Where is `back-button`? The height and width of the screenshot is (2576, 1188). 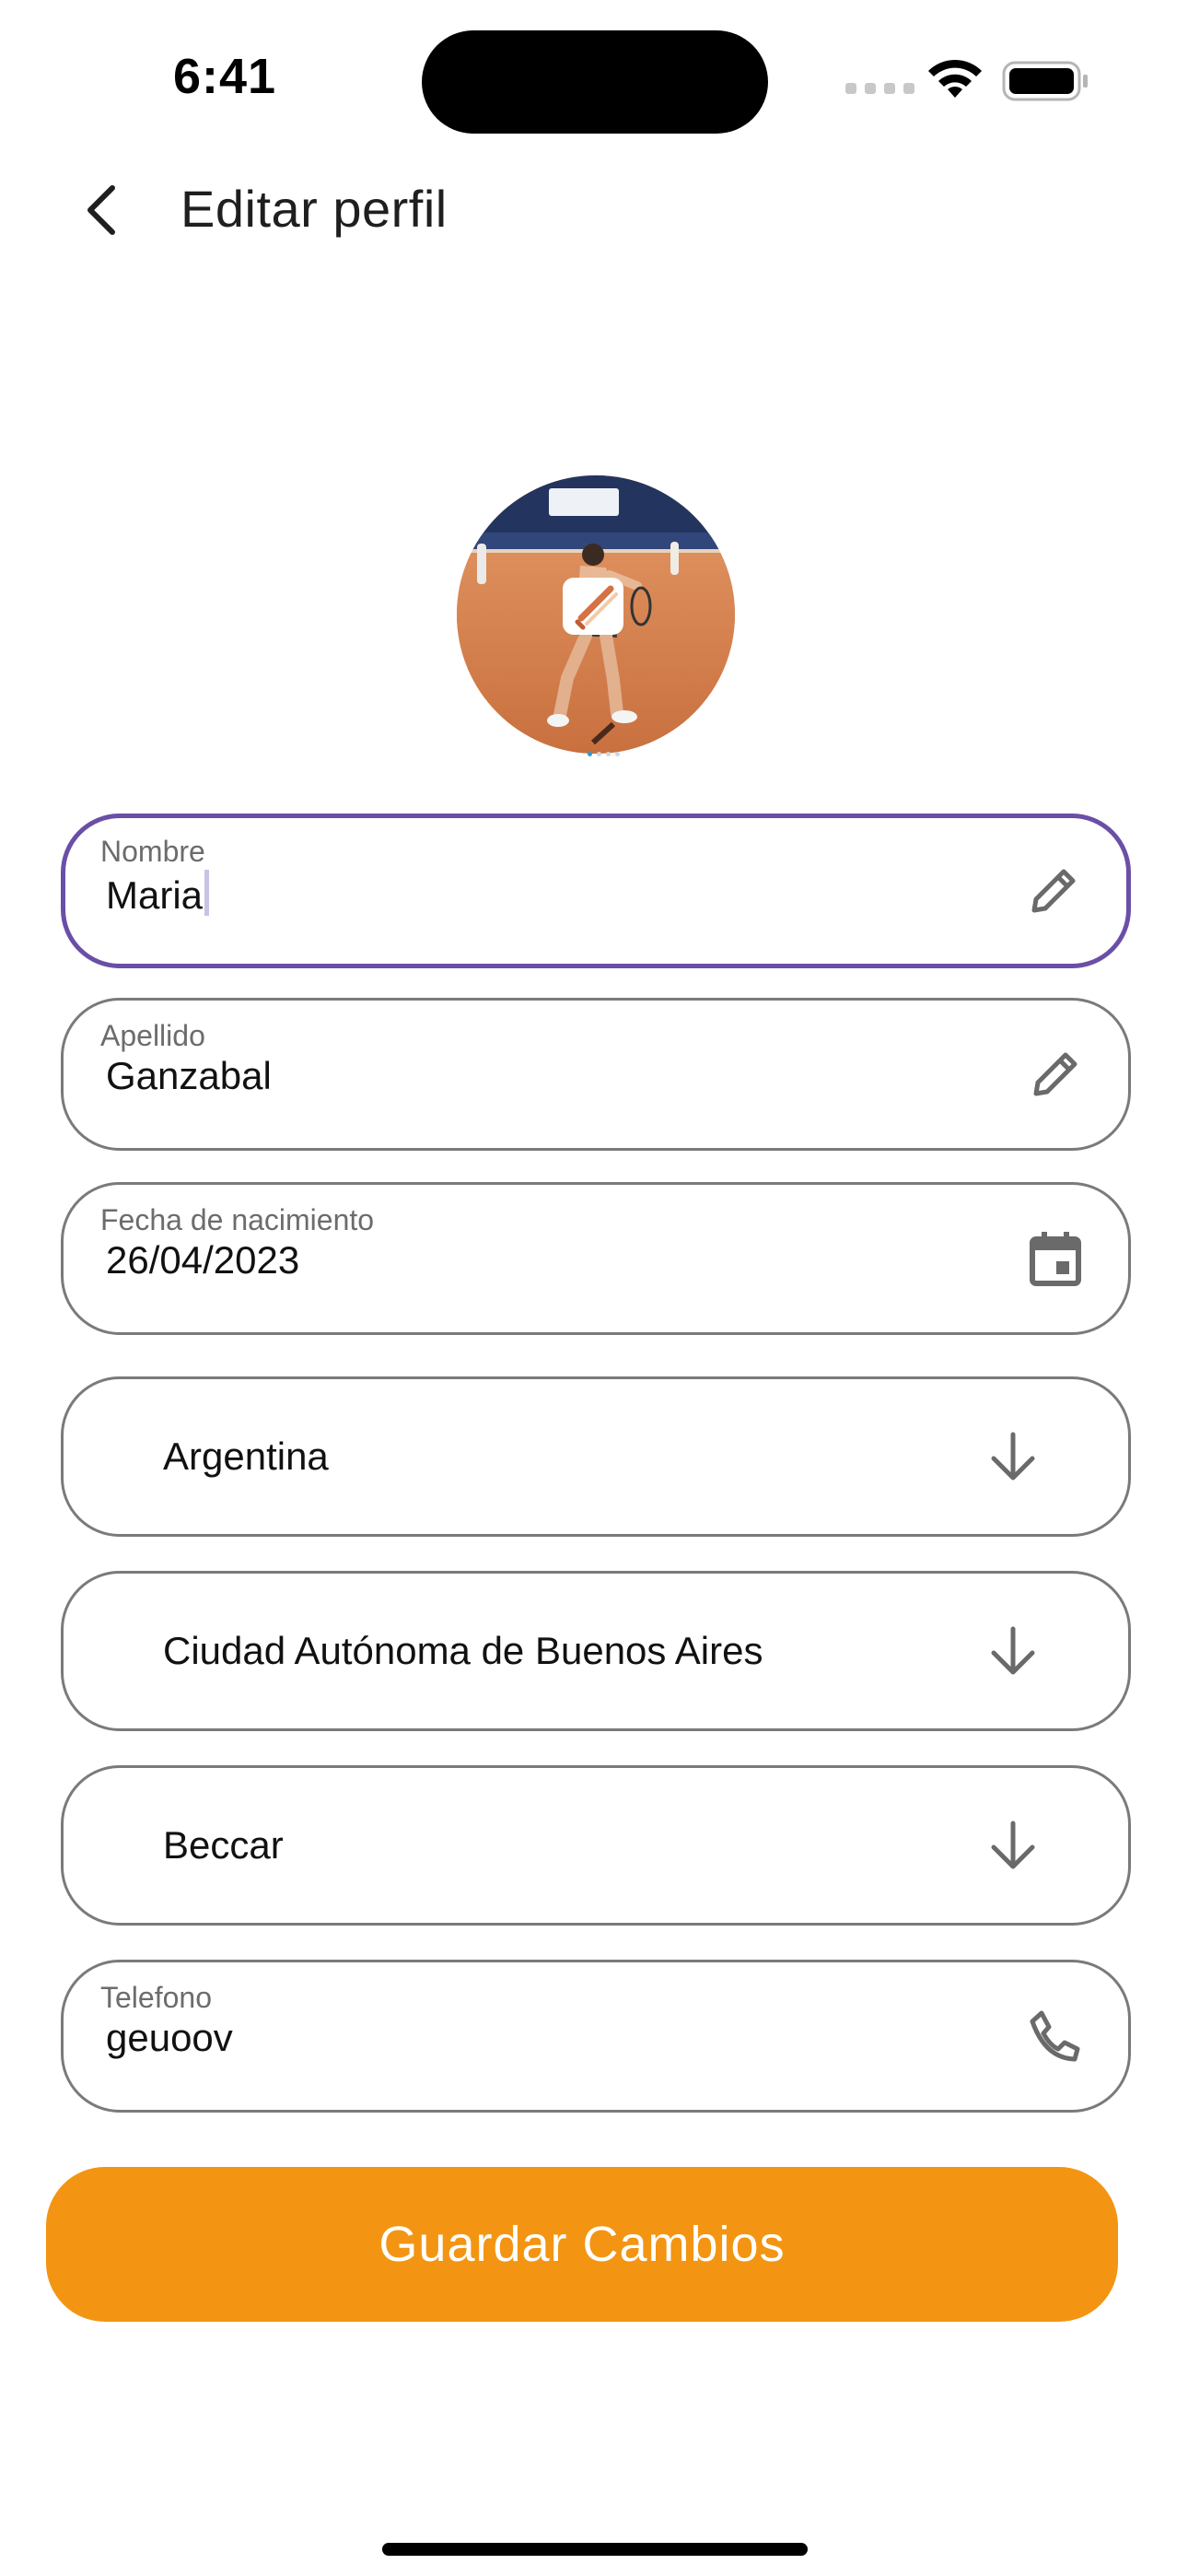
back-button is located at coordinates (103, 211).